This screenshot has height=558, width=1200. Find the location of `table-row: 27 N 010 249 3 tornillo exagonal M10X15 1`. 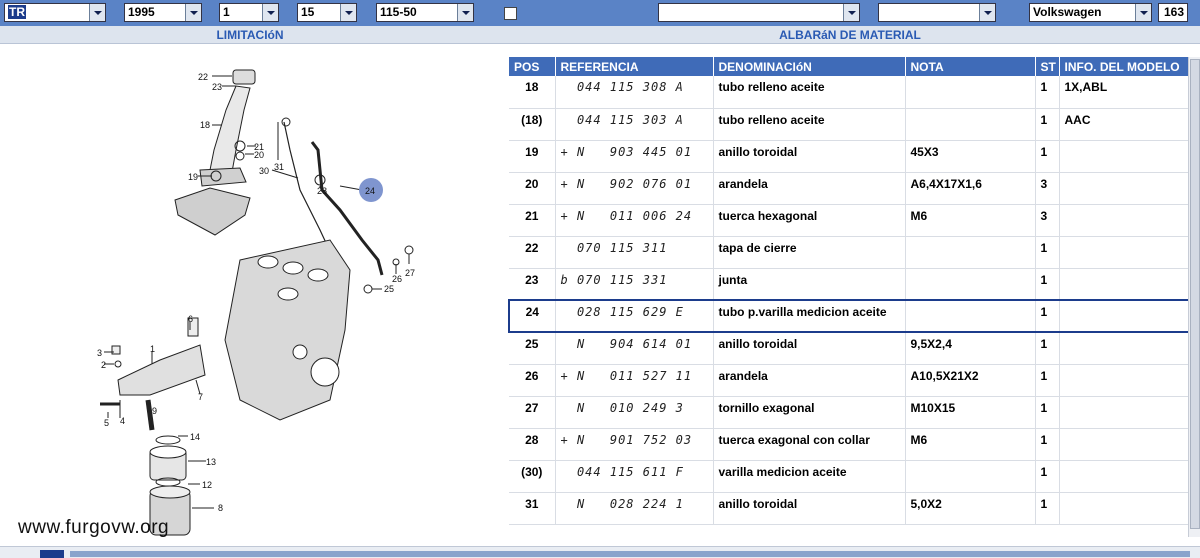

table-row: 27 N 010 249 3 tornillo exagonal M10X15 1 is located at coordinates (849, 412).